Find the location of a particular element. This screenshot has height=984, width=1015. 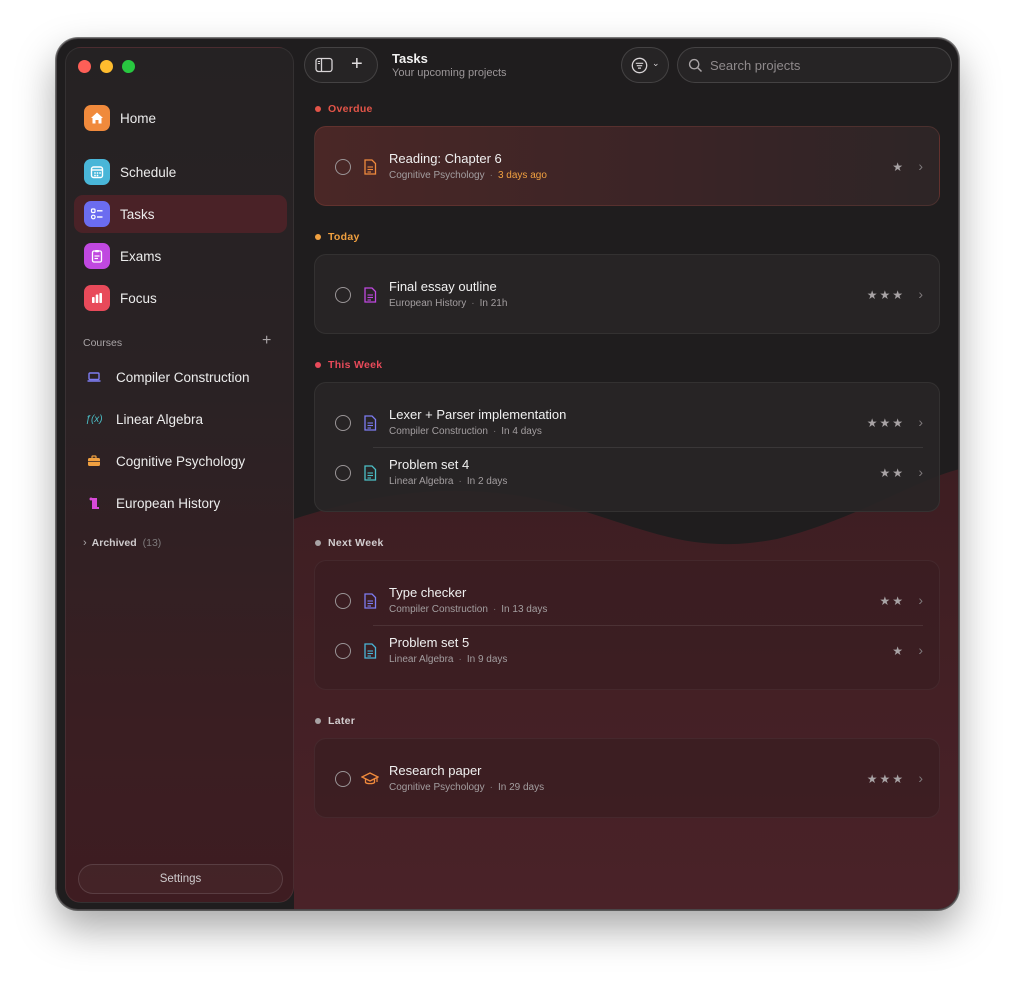

task-meta: Cognitive Psychology · 3 days ago is located at coordinates (468, 175).